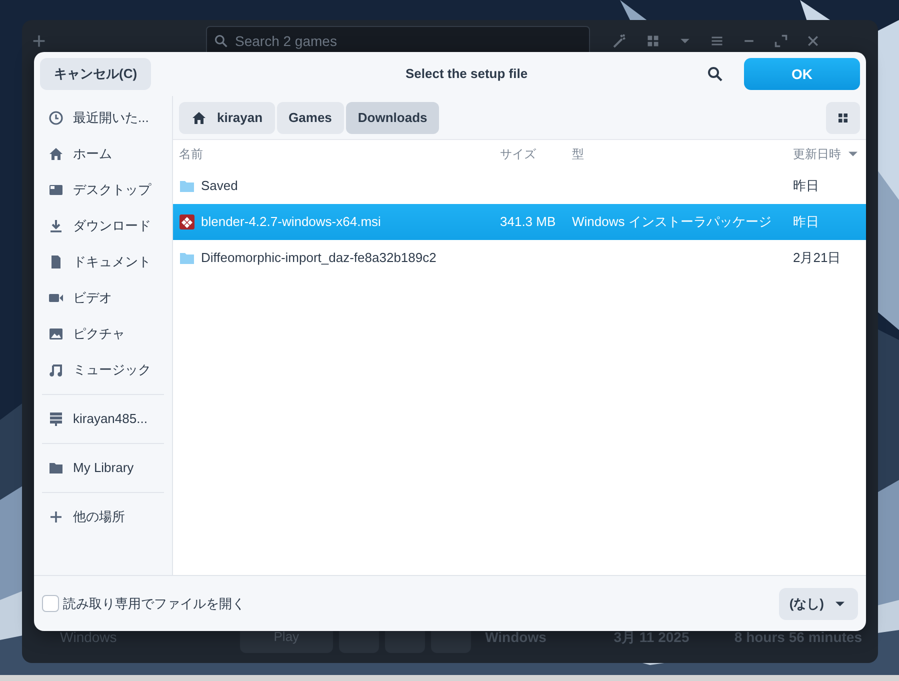 This screenshot has width=899, height=681. I want to click on path-button: Games, so click(310, 118).